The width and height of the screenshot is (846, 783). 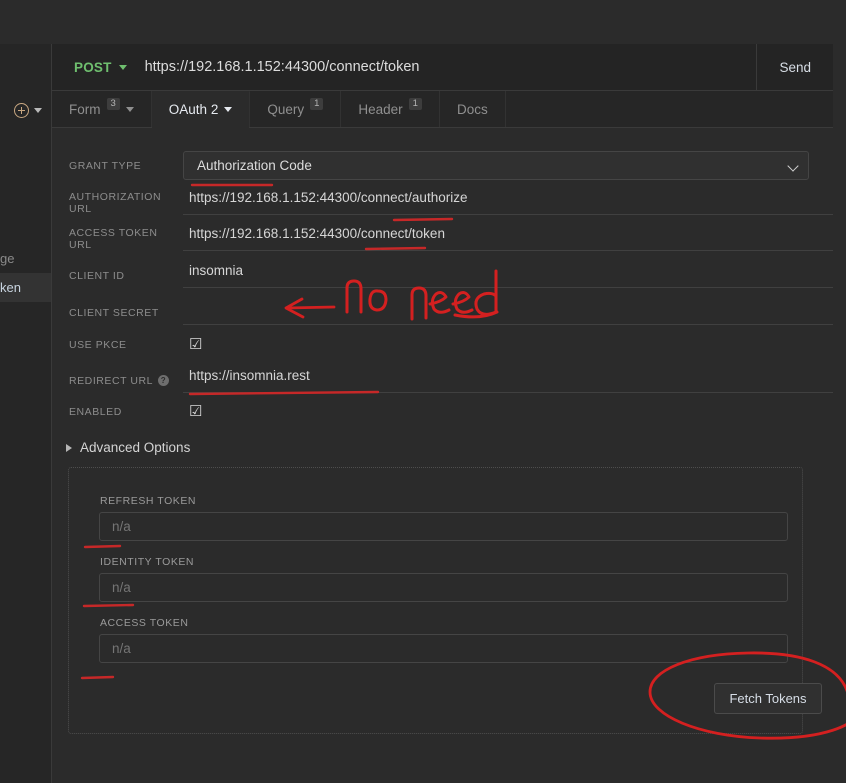 I want to click on field-client-secret: CLIENT SECRET, so click(x=442, y=312).